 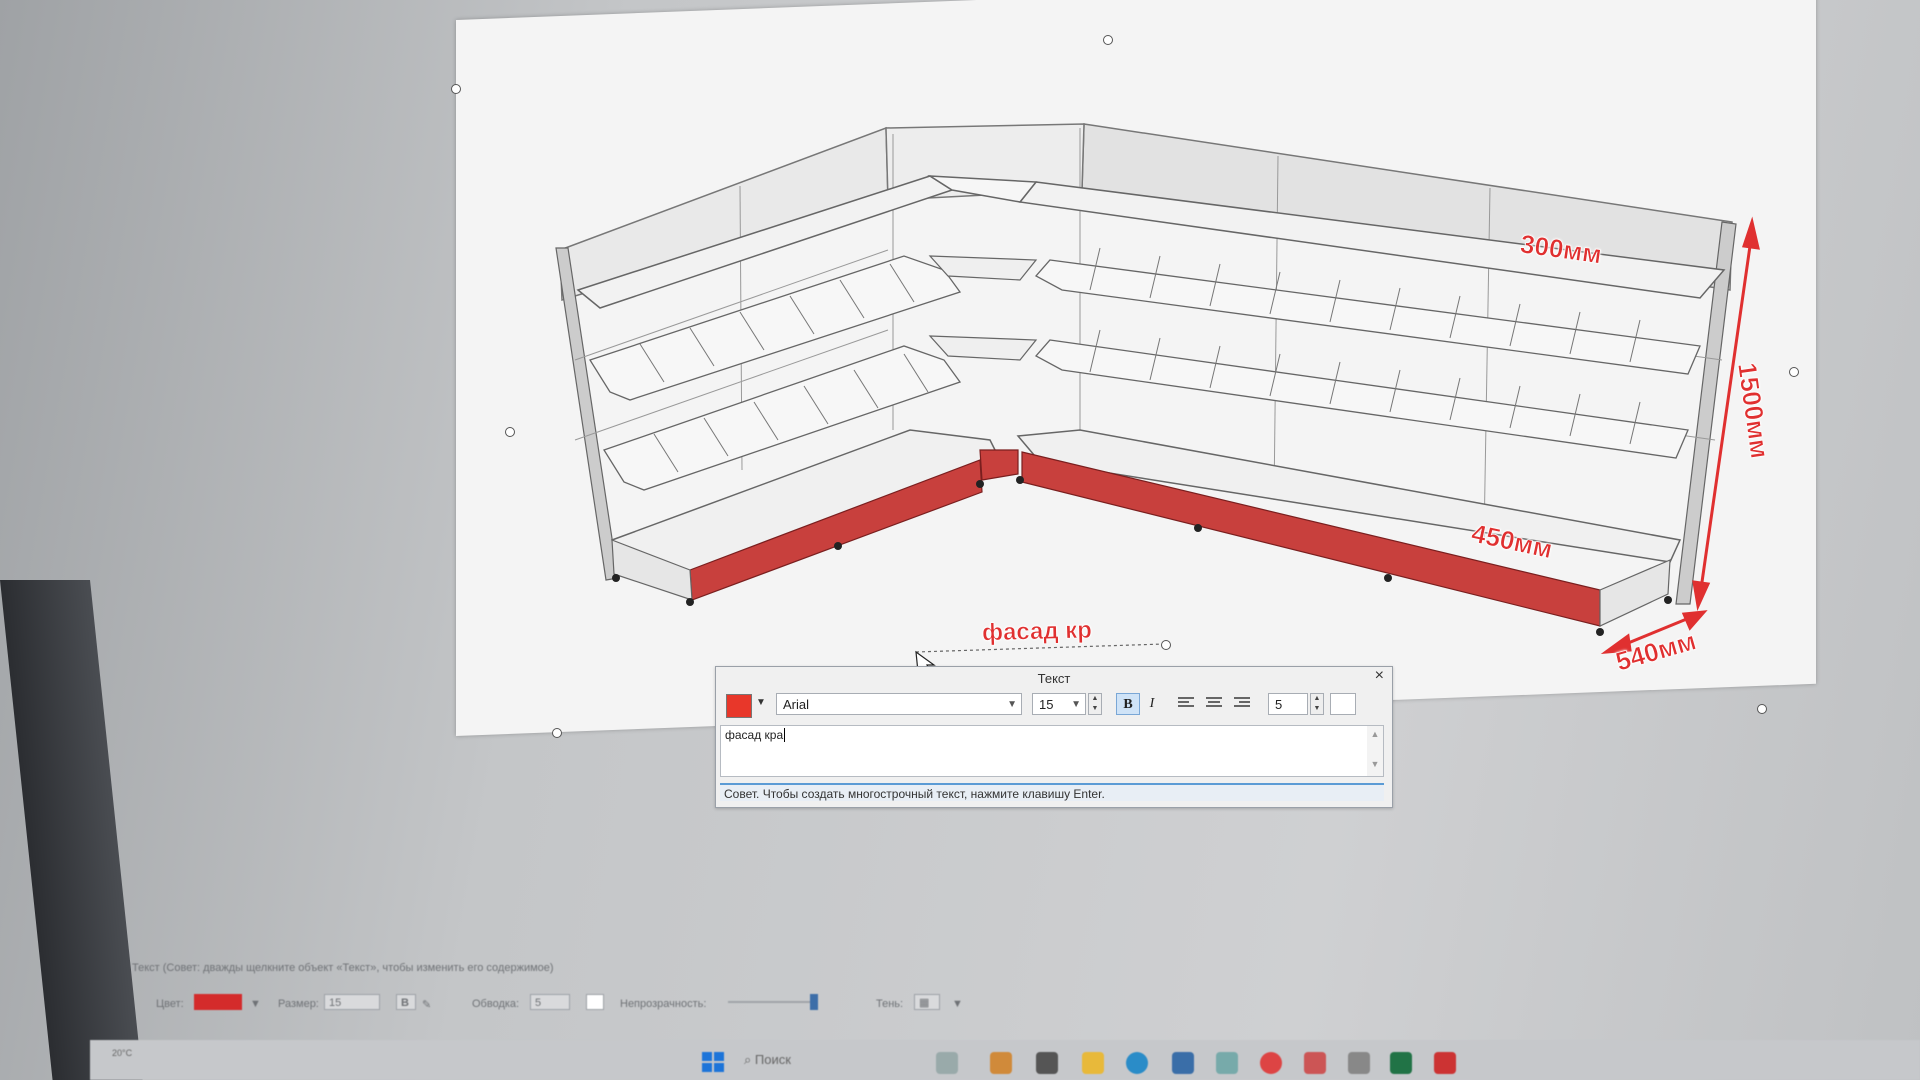 What do you see at coordinates (772, 1059) in the screenshot?
I see `search-placeholder: Поиск` at bounding box center [772, 1059].